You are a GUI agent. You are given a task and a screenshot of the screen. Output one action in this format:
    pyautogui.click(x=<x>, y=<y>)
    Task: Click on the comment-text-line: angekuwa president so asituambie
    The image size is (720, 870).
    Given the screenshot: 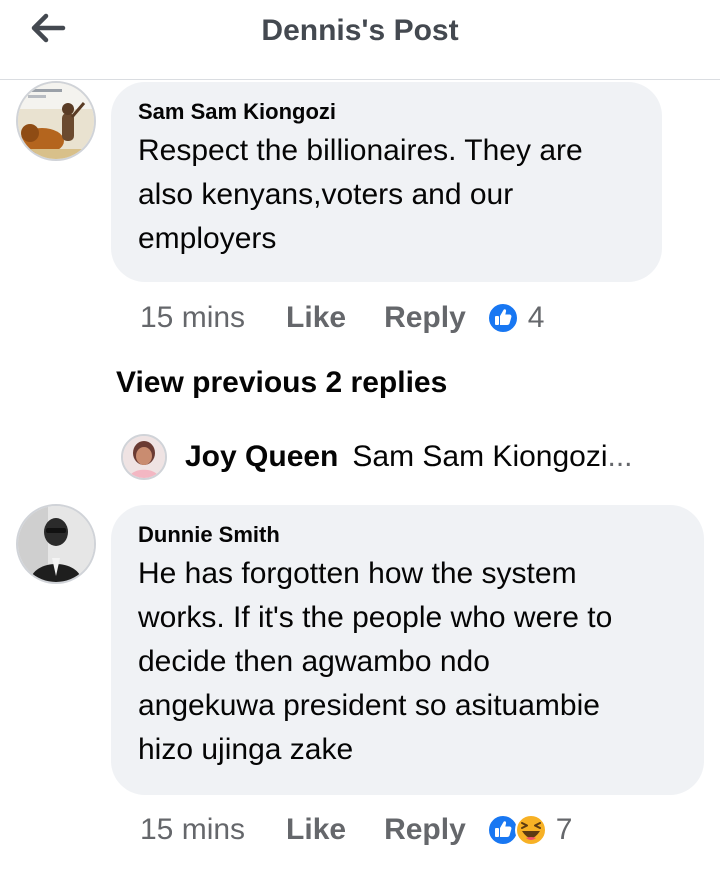 What is the action you would take?
    pyautogui.click(x=369, y=705)
    